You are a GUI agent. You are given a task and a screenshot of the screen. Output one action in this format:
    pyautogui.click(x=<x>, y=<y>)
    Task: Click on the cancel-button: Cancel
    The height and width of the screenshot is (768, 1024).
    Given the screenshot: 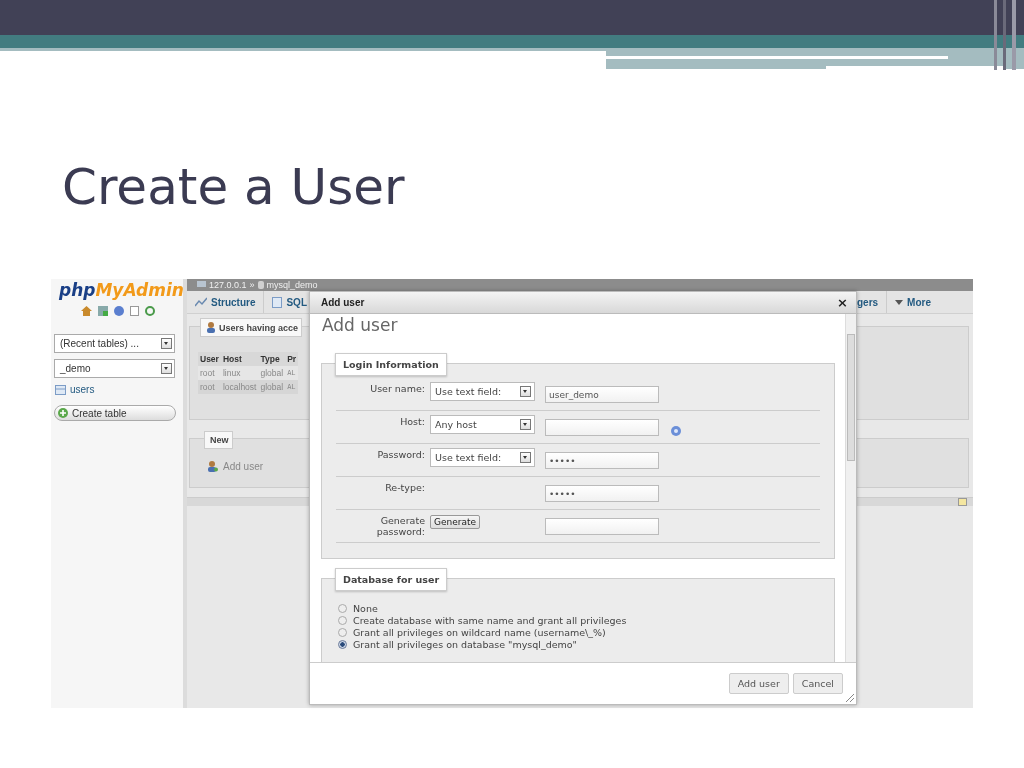 What is the action you would take?
    pyautogui.click(x=817, y=683)
    